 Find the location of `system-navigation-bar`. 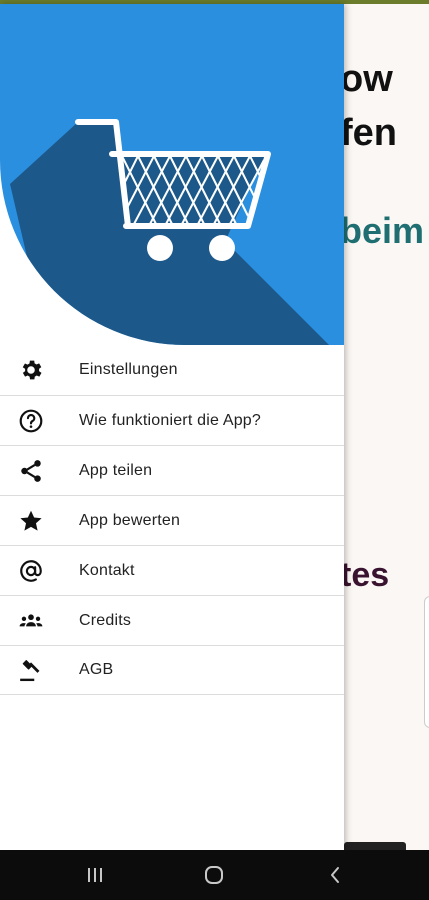

system-navigation-bar is located at coordinates (214, 875).